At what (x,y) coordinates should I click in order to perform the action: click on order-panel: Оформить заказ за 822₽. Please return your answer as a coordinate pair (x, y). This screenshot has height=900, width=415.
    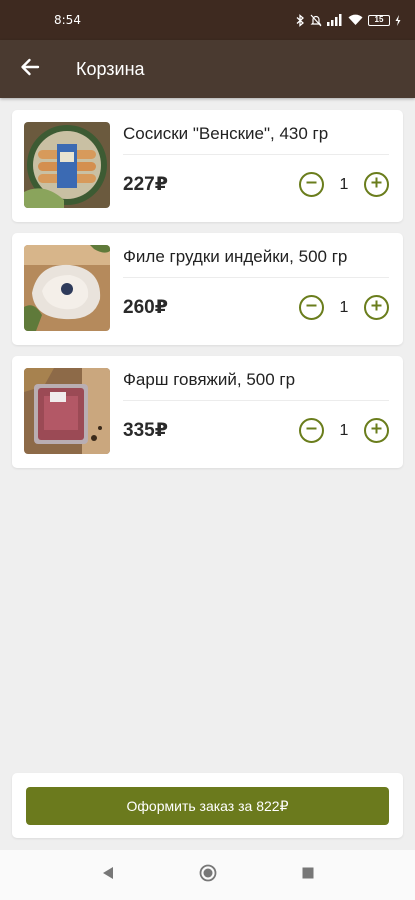
    Looking at the image, I should click on (207, 805).